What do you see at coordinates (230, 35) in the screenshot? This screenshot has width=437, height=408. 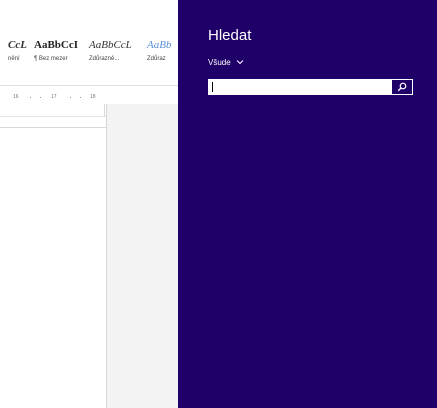 I see `charm-title: Hledat` at bounding box center [230, 35].